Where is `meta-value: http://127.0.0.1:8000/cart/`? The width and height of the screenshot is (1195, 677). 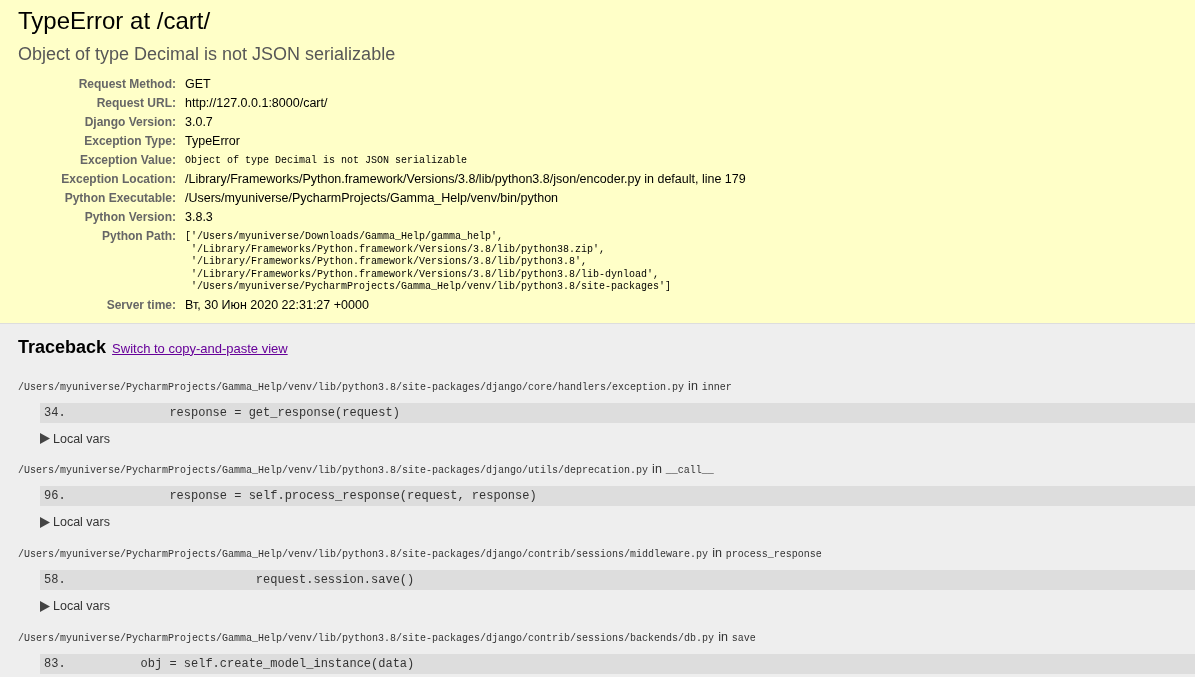
meta-value: http://127.0.0.1:8000/cart/ is located at coordinates (256, 103).